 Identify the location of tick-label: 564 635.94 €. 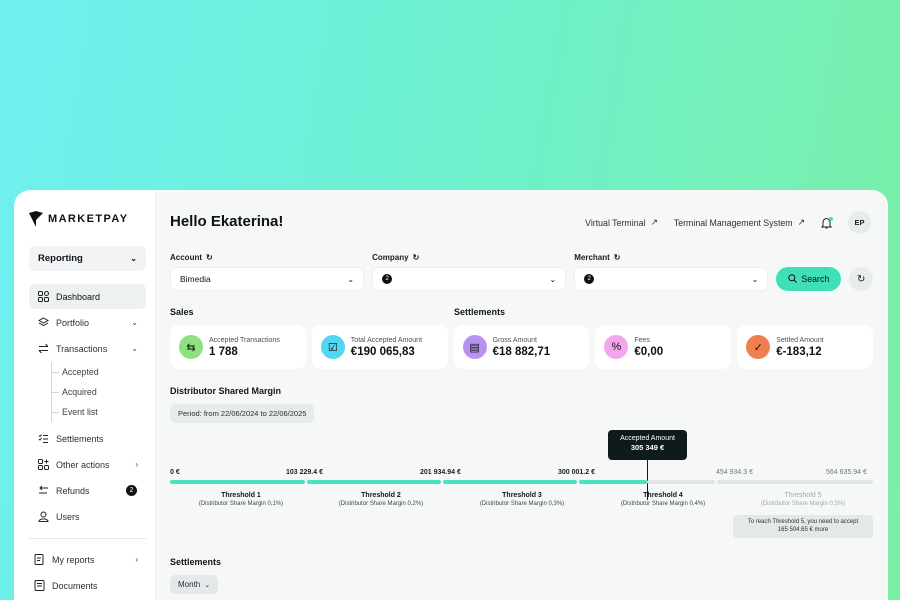
(846, 472).